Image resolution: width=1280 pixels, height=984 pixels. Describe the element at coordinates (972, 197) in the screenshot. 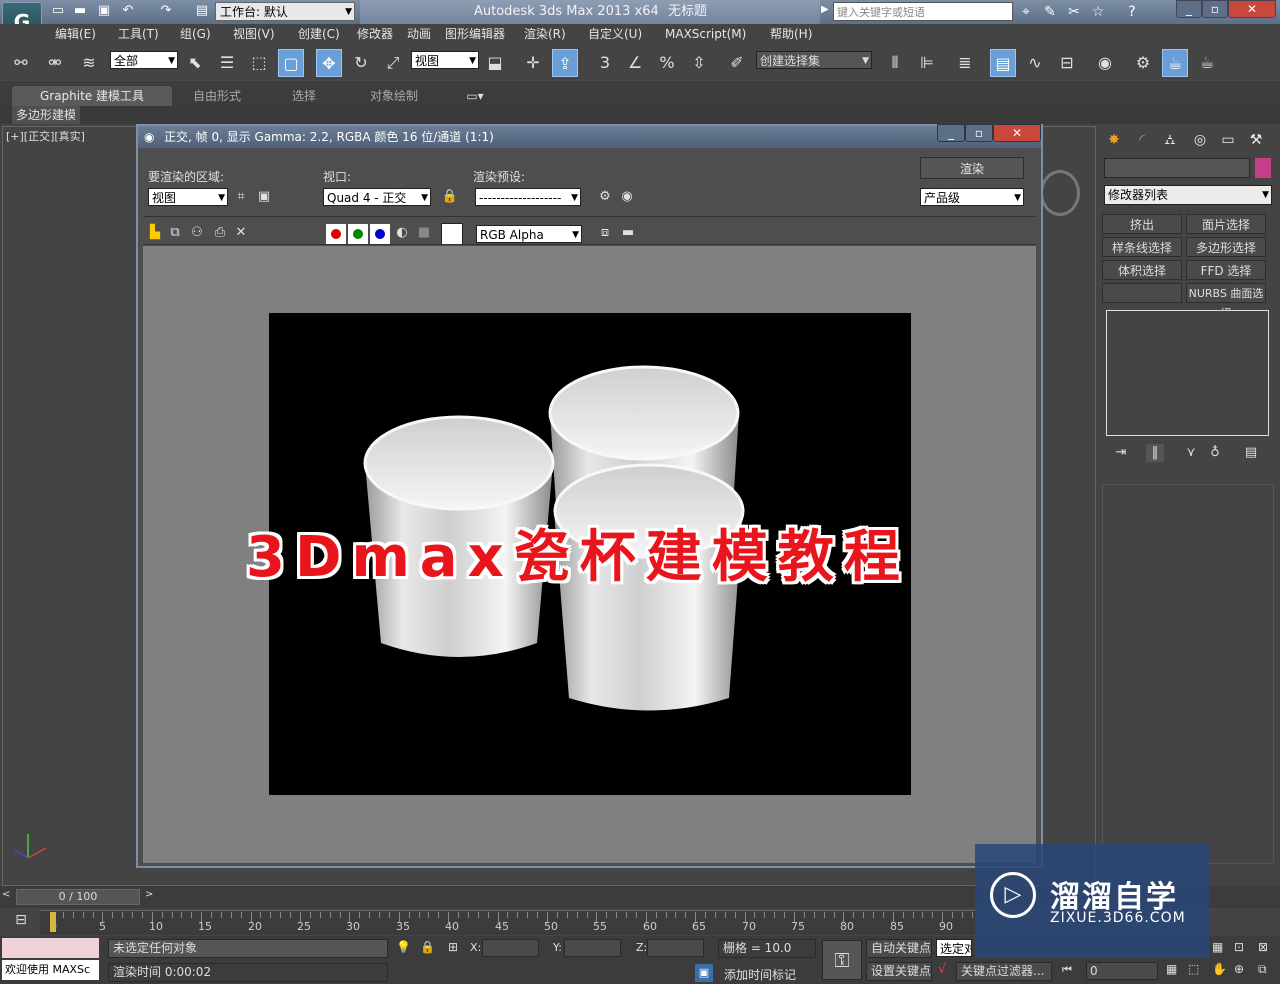

I see `render-quality-dropdown: 产品级 ▼` at that location.